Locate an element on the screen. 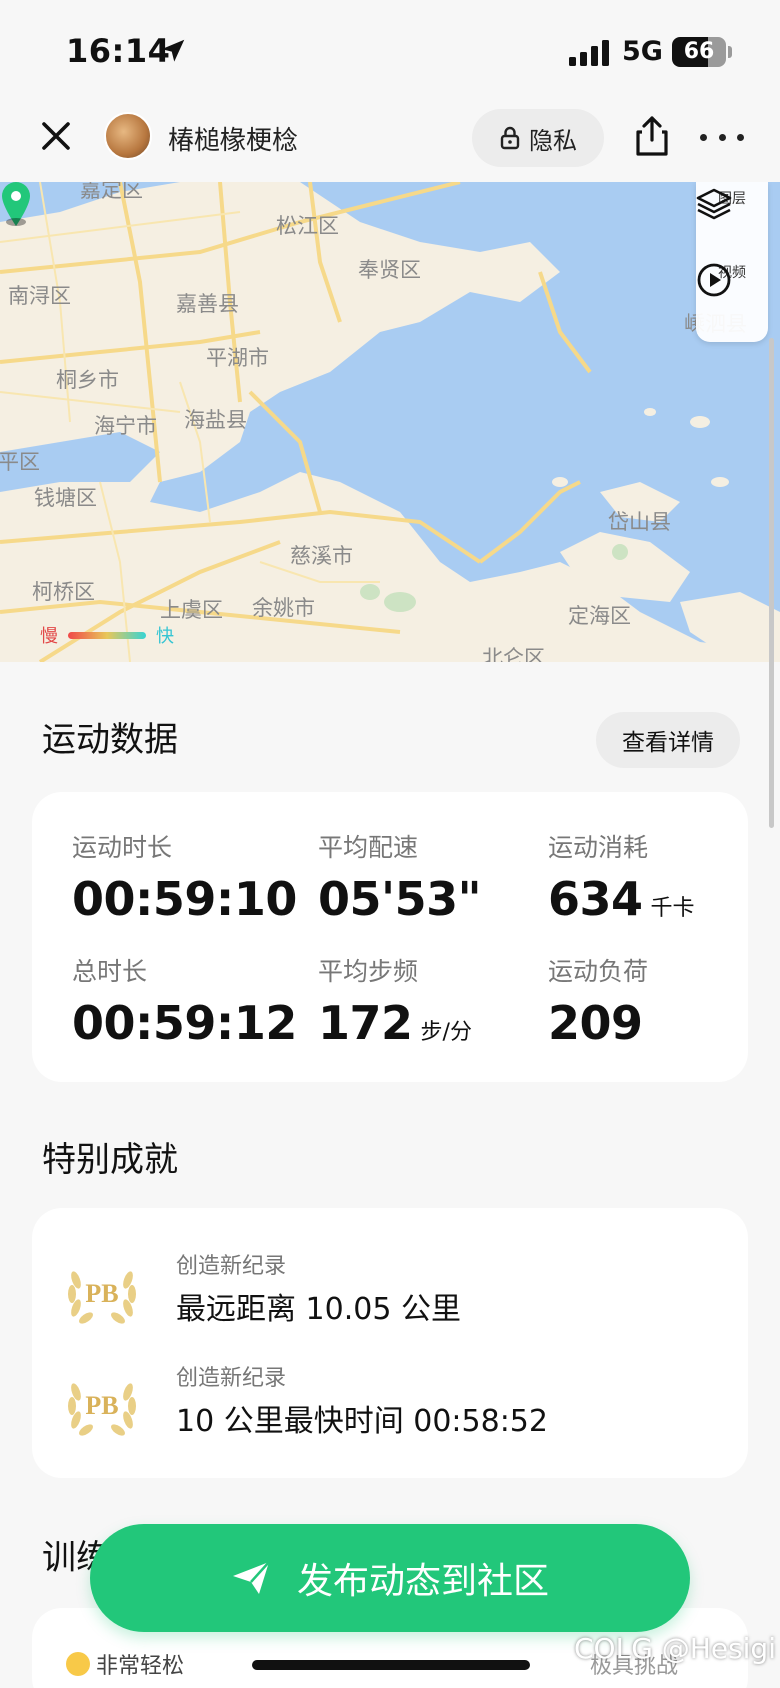 Image resolution: width=780 pixels, height=1688 pixels. map-label: 上虞区 is located at coordinates (191, 610).